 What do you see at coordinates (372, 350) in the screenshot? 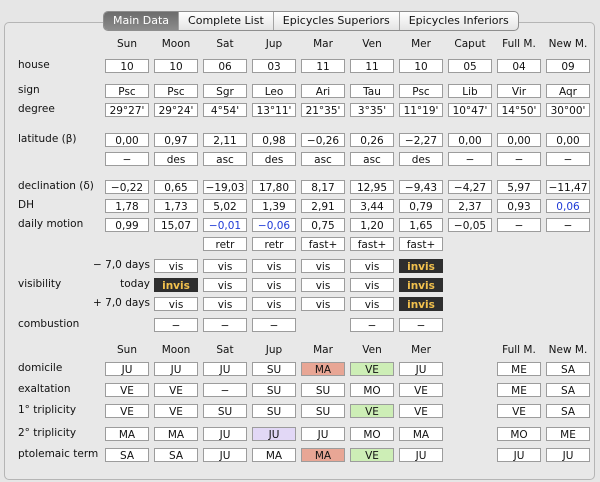
I see `column-header-lower: Ven` at bounding box center [372, 350].